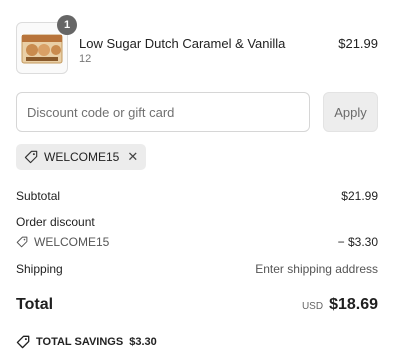 The height and width of the screenshot is (360, 400). What do you see at coordinates (353, 304) in the screenshot?
I see `total-price: $18.69` at bounding box center [353, 304].